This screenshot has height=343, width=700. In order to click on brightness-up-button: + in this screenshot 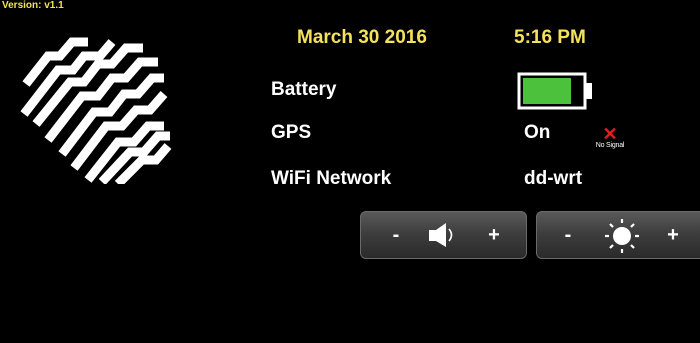, I will do `click(673, 235)`.